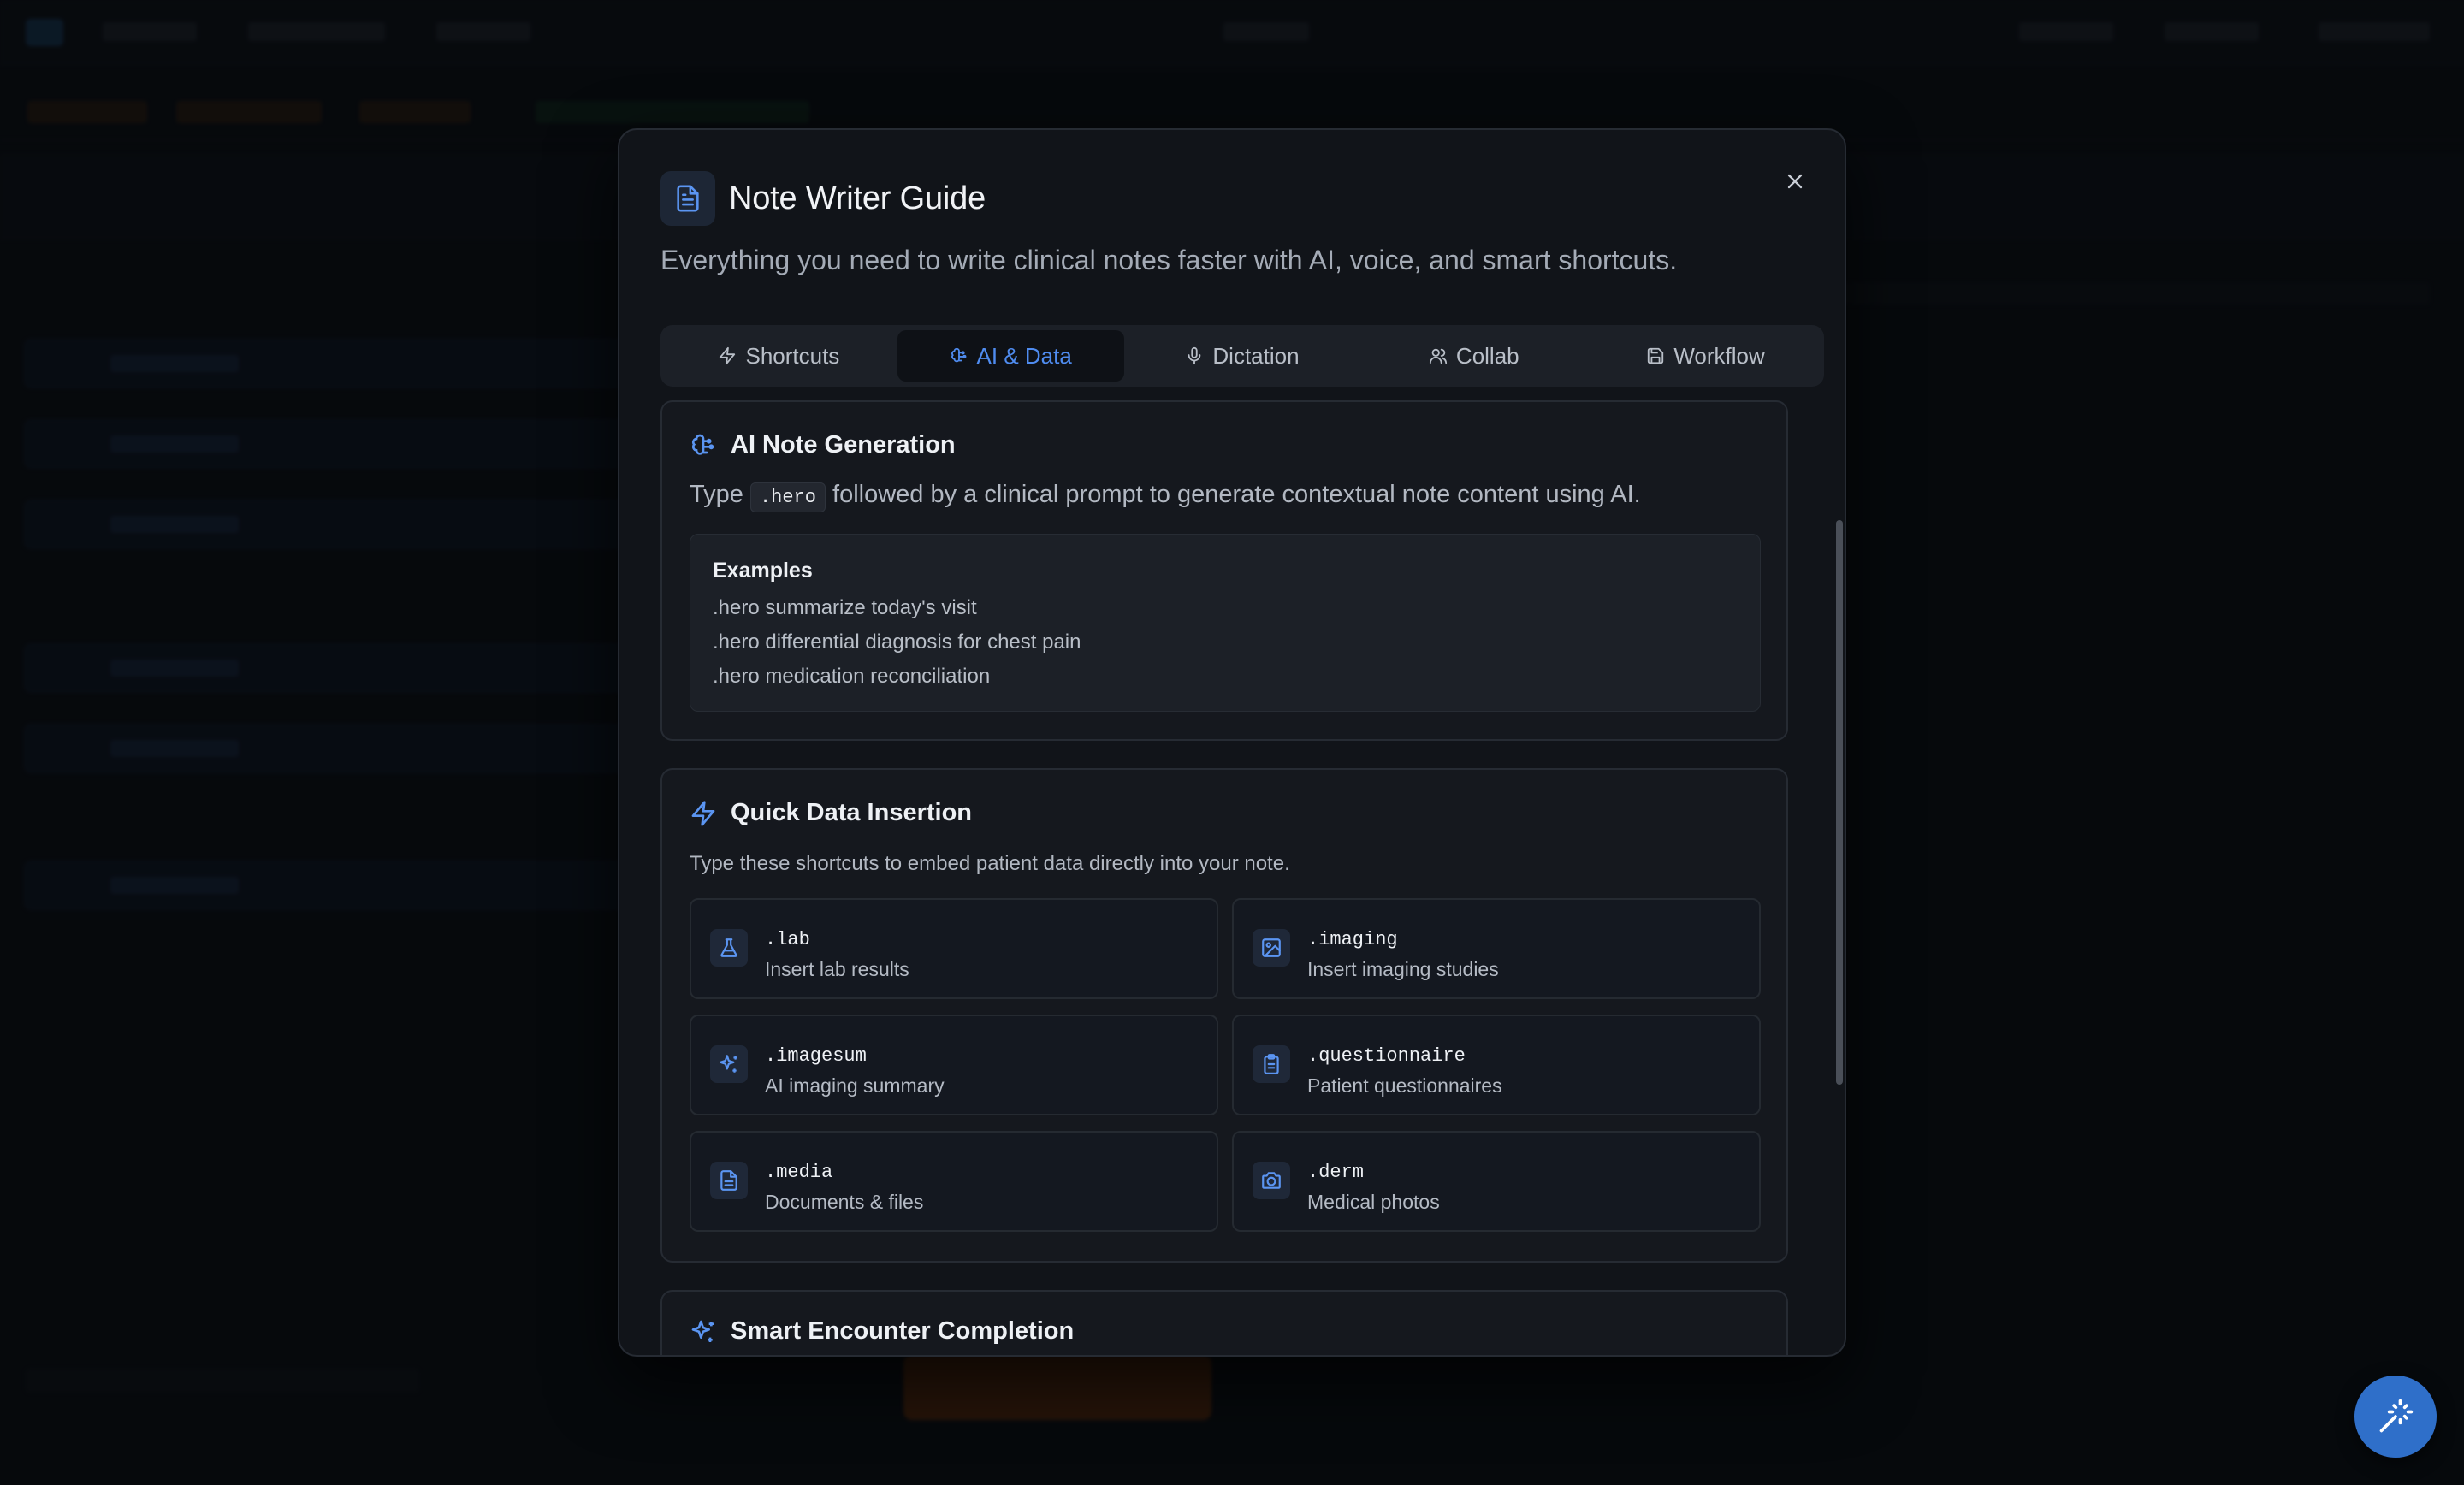 The image size is (2464, 1485). Describe the element at coordinates (852, 676) in the screenshot. I see `example-item: .hero medication reconciliation` at that location.